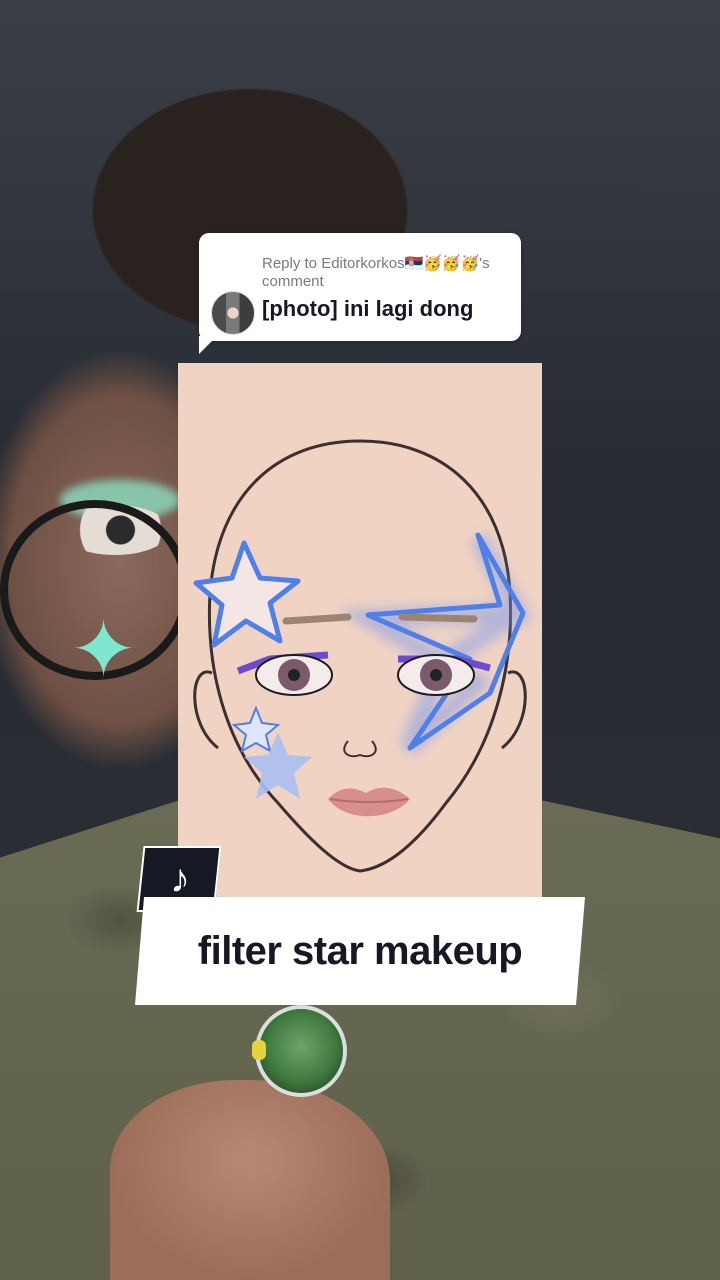 This screenshot has width=720, height=1280. What do you see at coordinates (436, 675) in the screenshot?
I see `right-pupil` at bounding box center [436, 675].